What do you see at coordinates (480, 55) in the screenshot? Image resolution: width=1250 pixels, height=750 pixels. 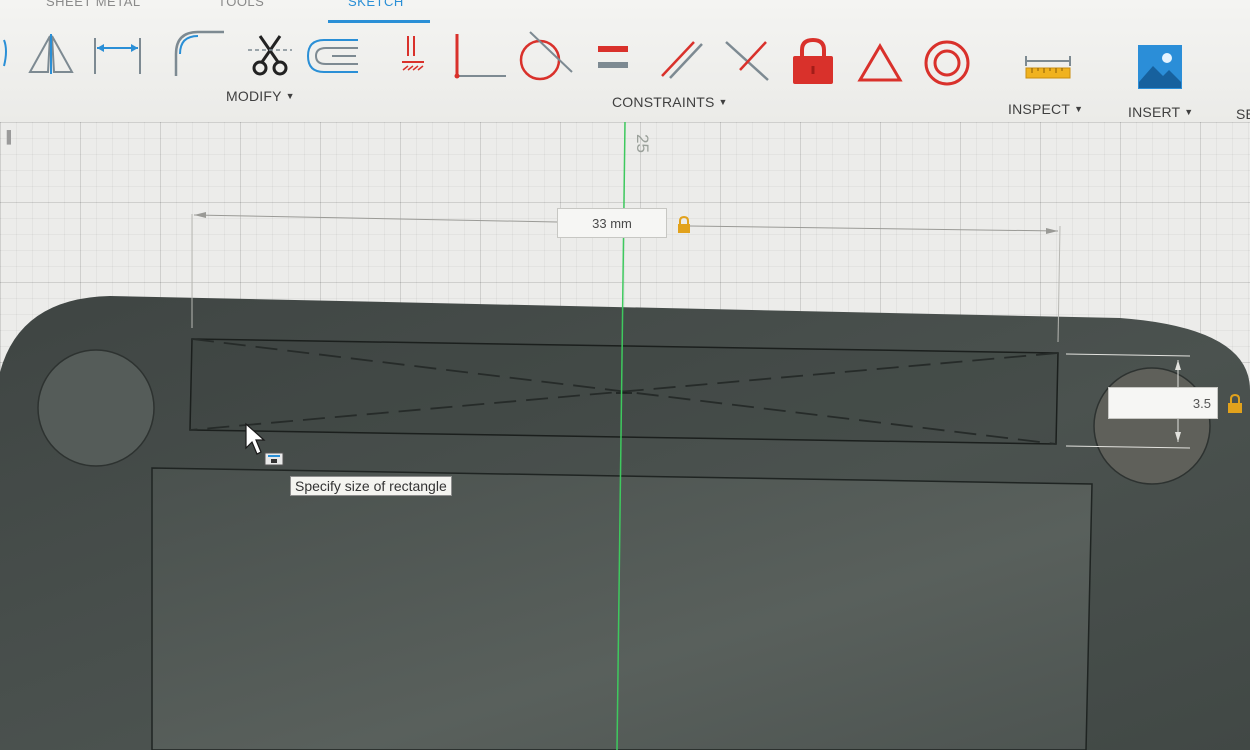 I see `coincident-icon` at bounding box center [480, 55].